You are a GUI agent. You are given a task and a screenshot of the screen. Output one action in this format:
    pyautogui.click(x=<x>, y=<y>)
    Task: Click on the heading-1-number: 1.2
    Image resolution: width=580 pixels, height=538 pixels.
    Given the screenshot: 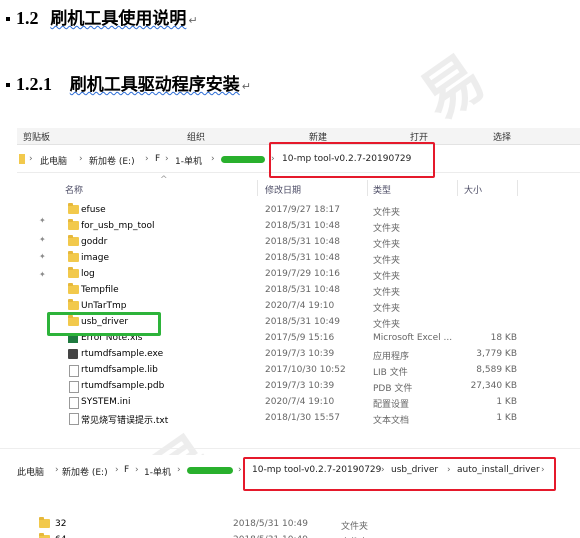 What is the action you would take?
    pyautogui.click(x=27, y=18)
    